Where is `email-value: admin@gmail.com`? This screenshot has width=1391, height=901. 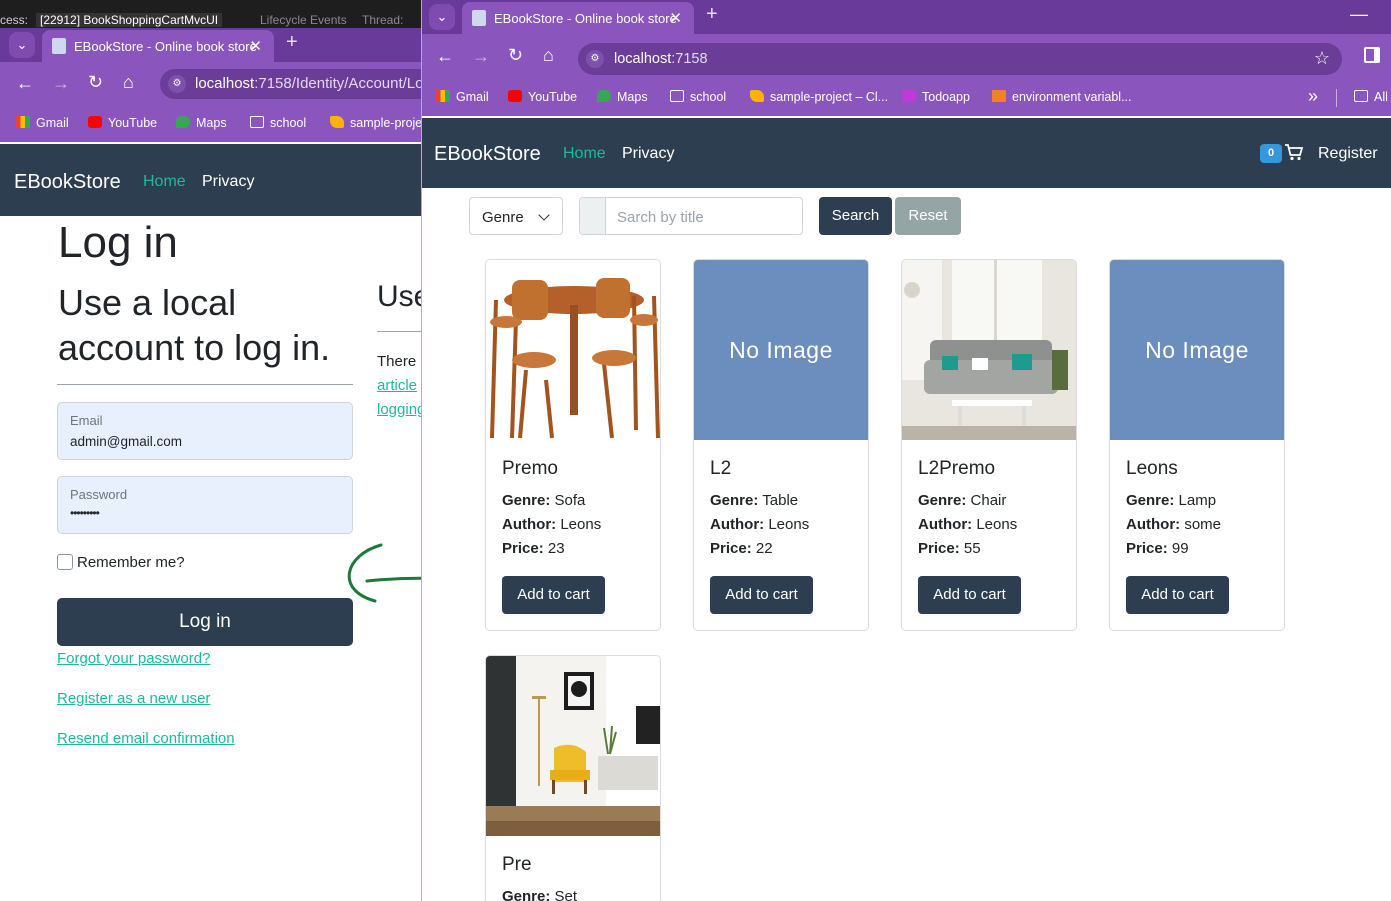
email-value: admin@gmail.com is located at coordinates (126, 441).